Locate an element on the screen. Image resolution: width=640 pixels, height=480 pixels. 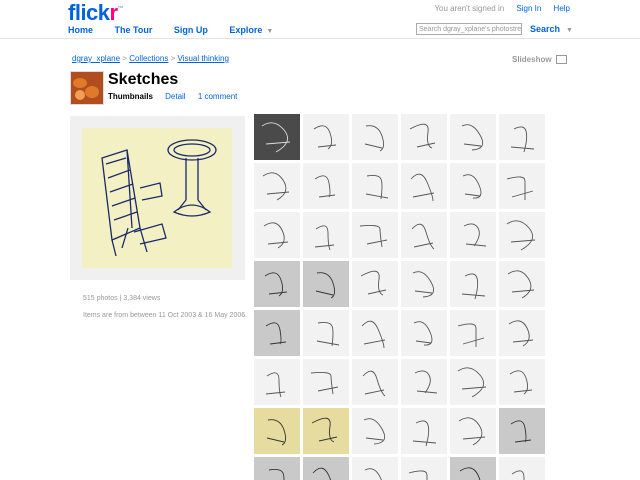
tab-detail: Detail is located at coordinates (175, 96).